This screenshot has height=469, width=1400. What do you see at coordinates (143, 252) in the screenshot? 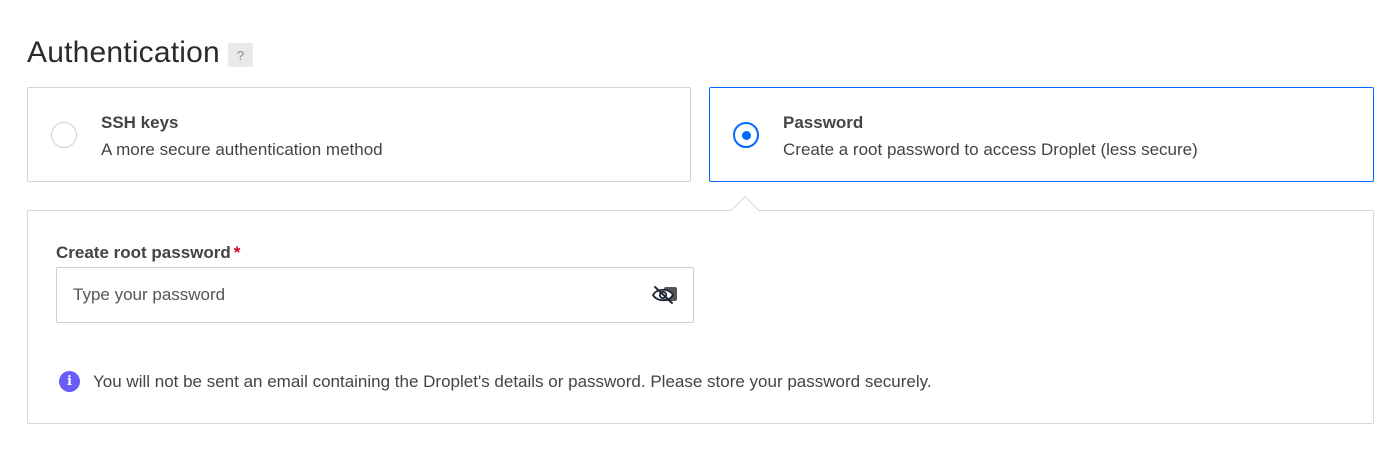
I see `password-label-text: Create root password` at bounding box center [143, 252].